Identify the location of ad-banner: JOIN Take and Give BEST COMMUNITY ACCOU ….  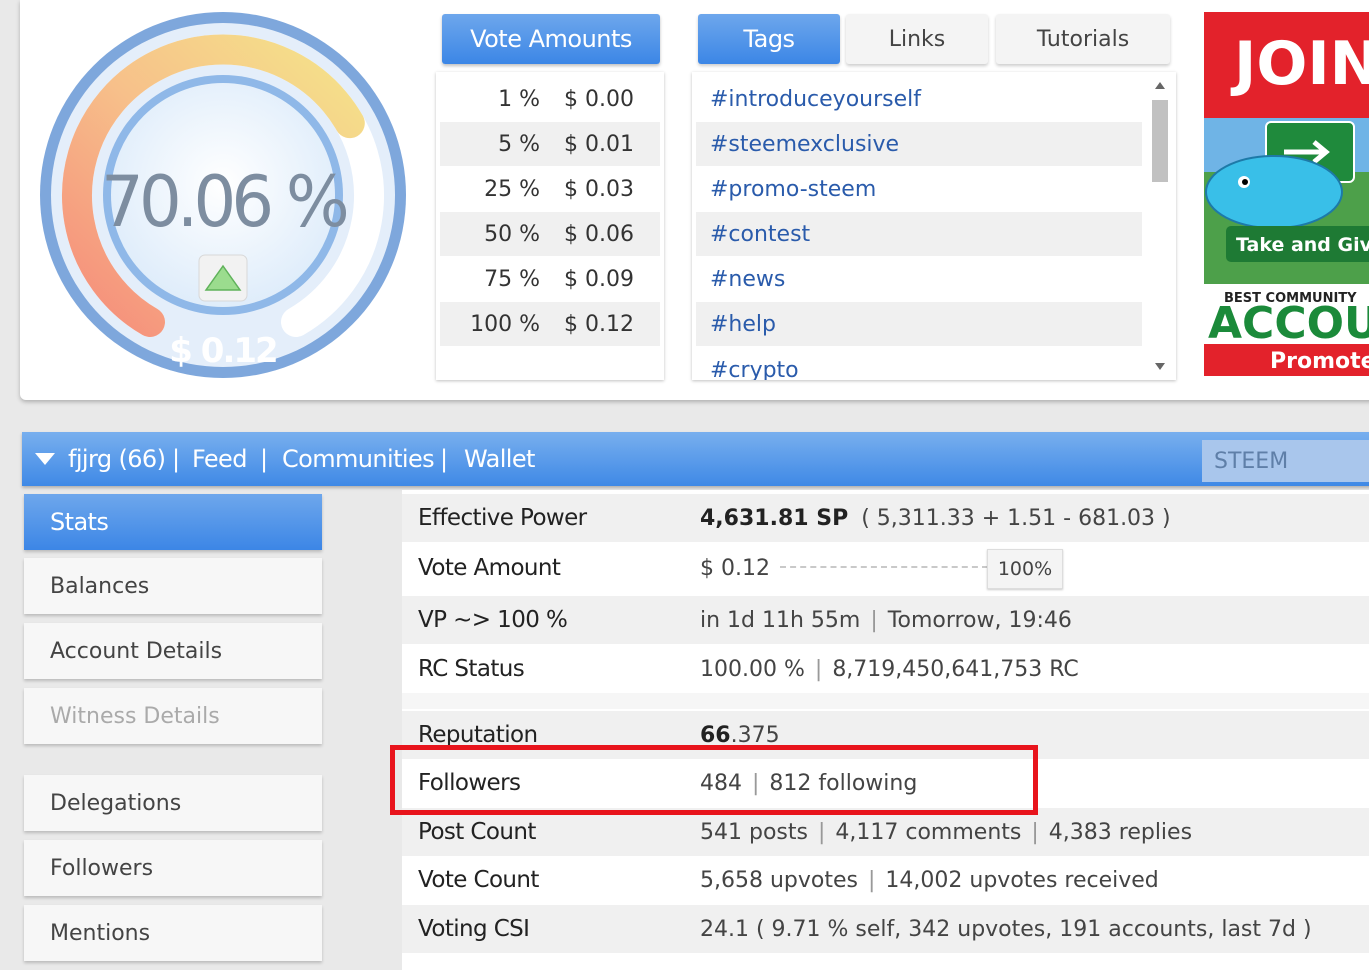
(1286, 194).